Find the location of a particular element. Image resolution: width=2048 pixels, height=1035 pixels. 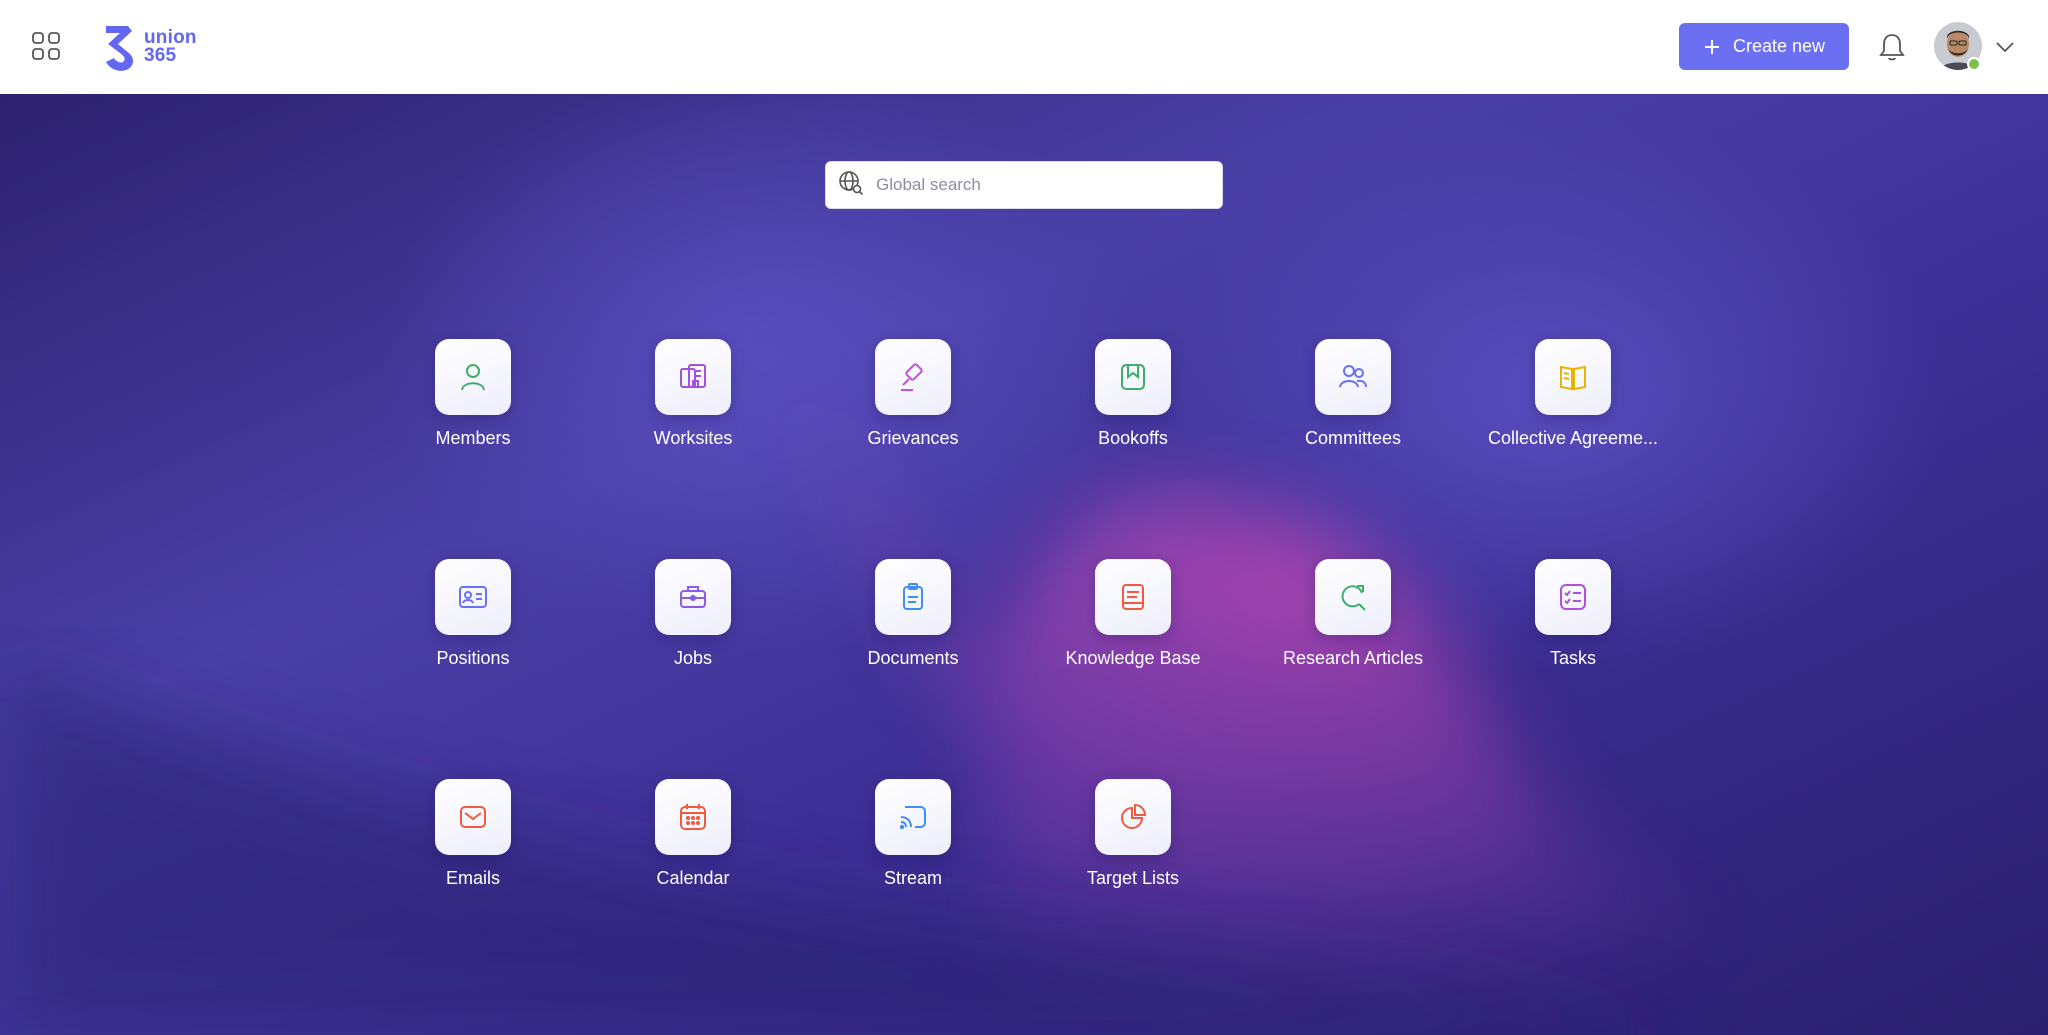

app-tasks: Tasks is located at coordinates (1573, 614).